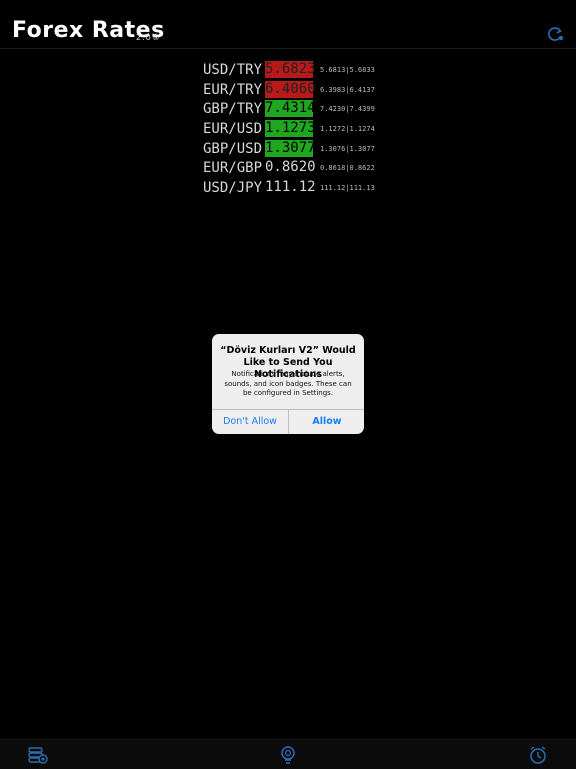 This screenshot has width=576, height=769. I want to click on rate-row: USD/JPY 111.12 111.12|111.13, so click(323, 188).